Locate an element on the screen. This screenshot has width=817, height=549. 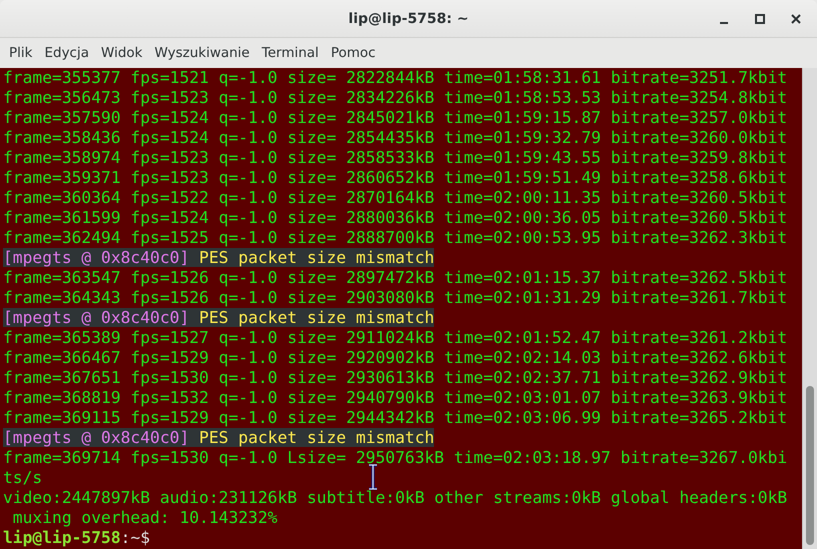
prompt-user-host: lip@lip-5758 is located at coordinates (62, 537).